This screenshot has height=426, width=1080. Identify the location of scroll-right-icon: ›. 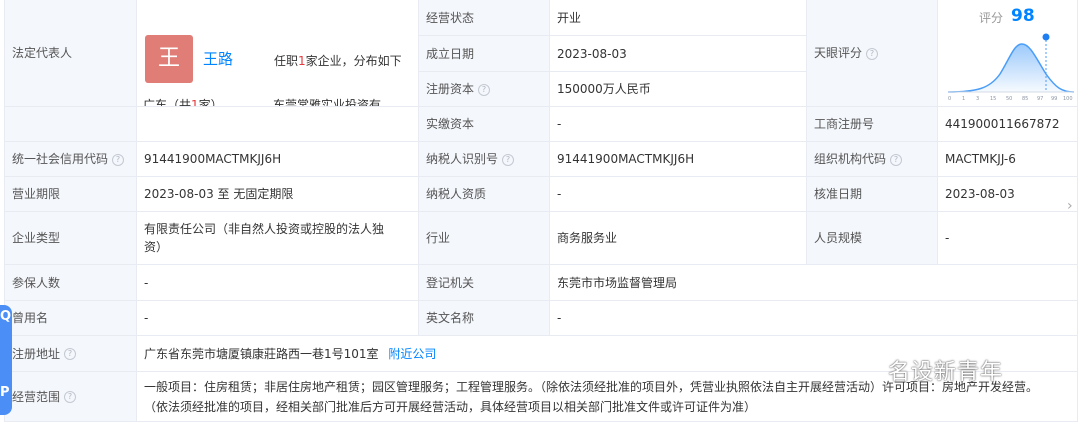
(1073, 212).